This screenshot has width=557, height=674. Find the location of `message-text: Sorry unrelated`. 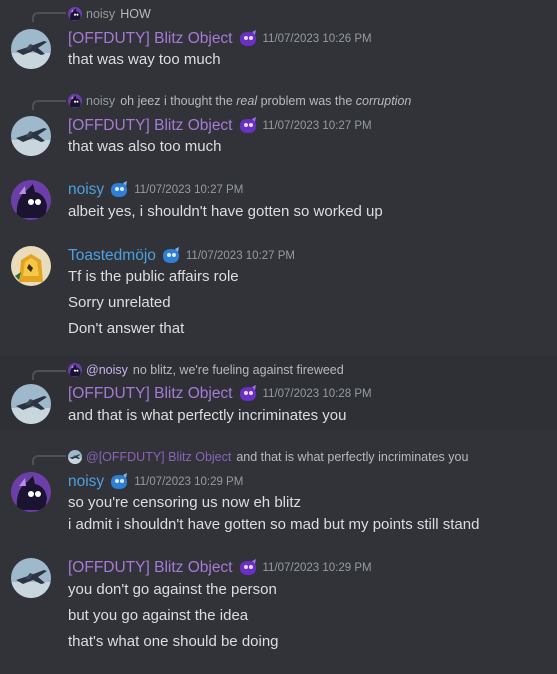

message-text: Sorry unrelated is located at coordinates (119, 302).